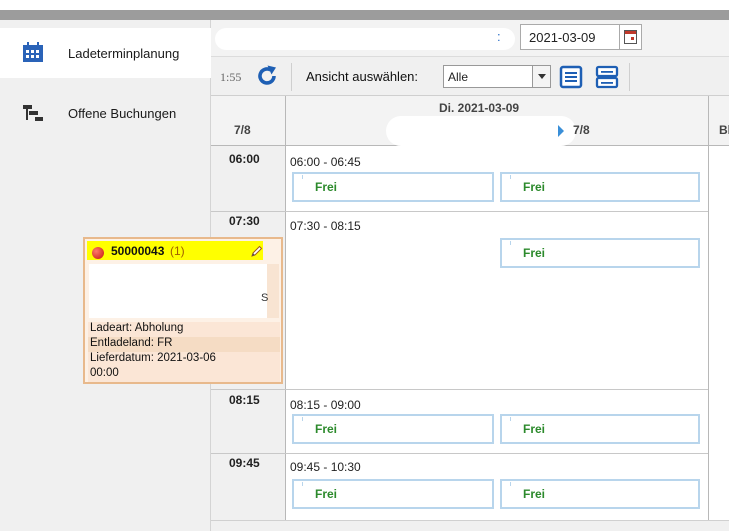 The height and width of the screenshot is (531, 729). What do you see at coordinates (497, 76) in the screenshot?
I see `view-select: Alle` at bounding box center [497, 76].